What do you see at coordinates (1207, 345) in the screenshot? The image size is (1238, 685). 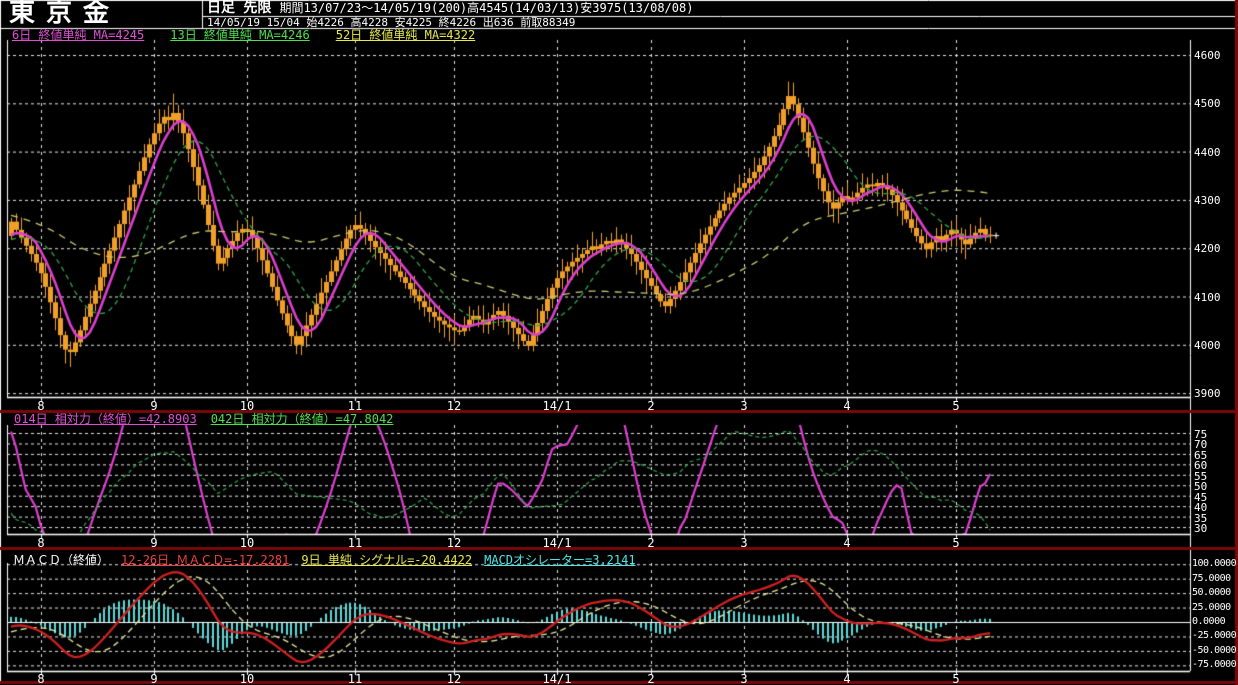 I see `price-axis-label: 4000` at bounding box center [1207, 345].